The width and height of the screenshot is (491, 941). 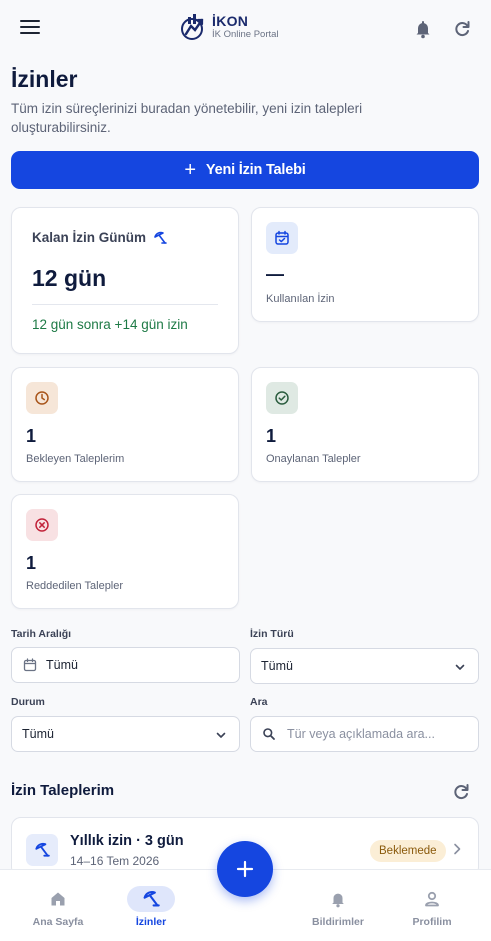 What do you see at coordinates (62, 665) in the screenshot?
I see `date-range-value: Tümü` at bounding box center [62, 665].